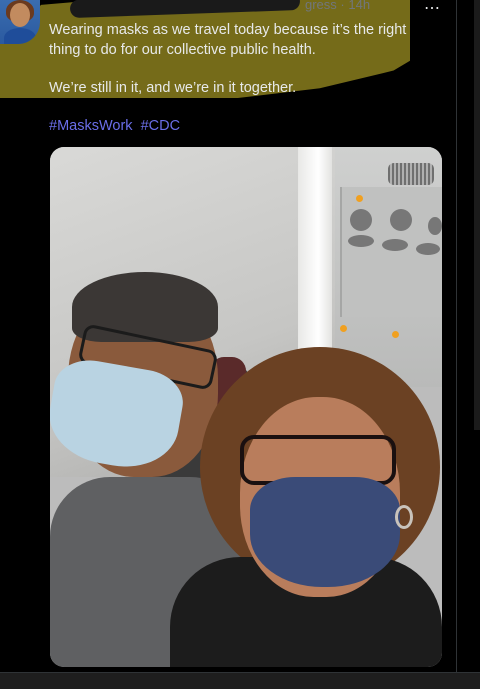 Image resolution: width=480 pixels, height=689 pixels. I want to click on hashtag-cdc: #CDC, so click(160, 126).